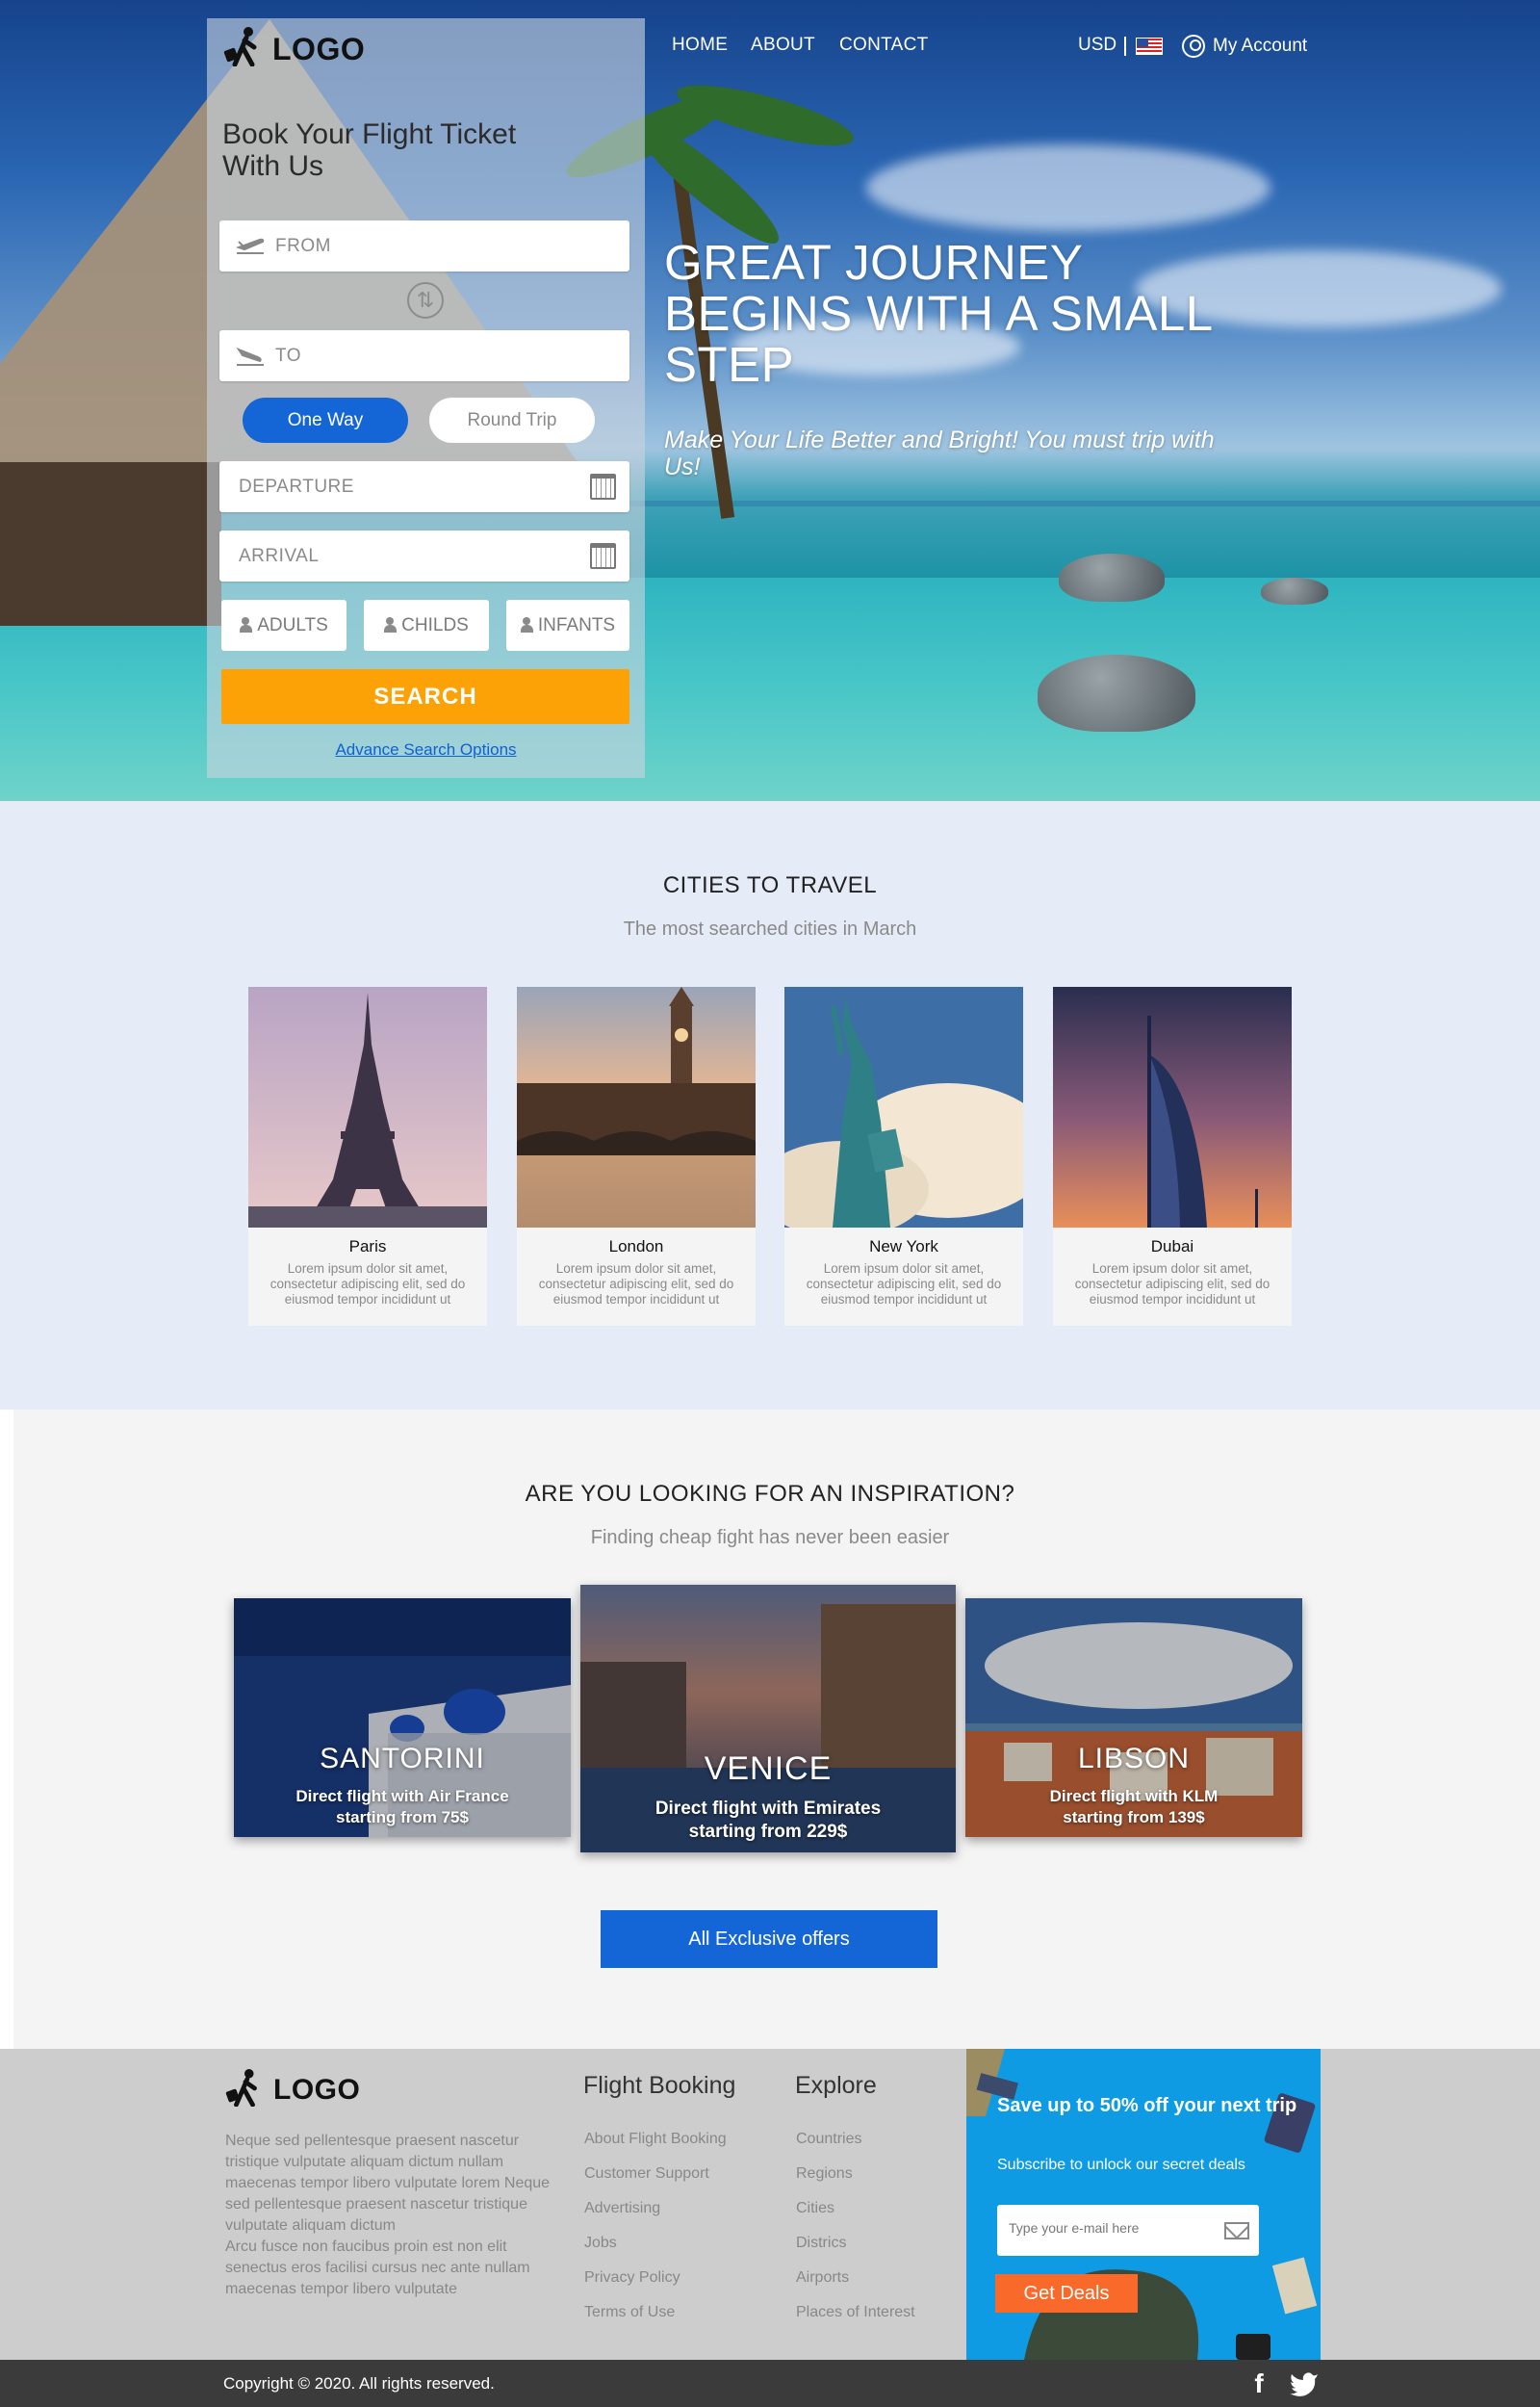 The image size is (1540, 2407). I want to click on promo-subtitle: Subscribe to unlock our secret deals, so click(1121, 2165).